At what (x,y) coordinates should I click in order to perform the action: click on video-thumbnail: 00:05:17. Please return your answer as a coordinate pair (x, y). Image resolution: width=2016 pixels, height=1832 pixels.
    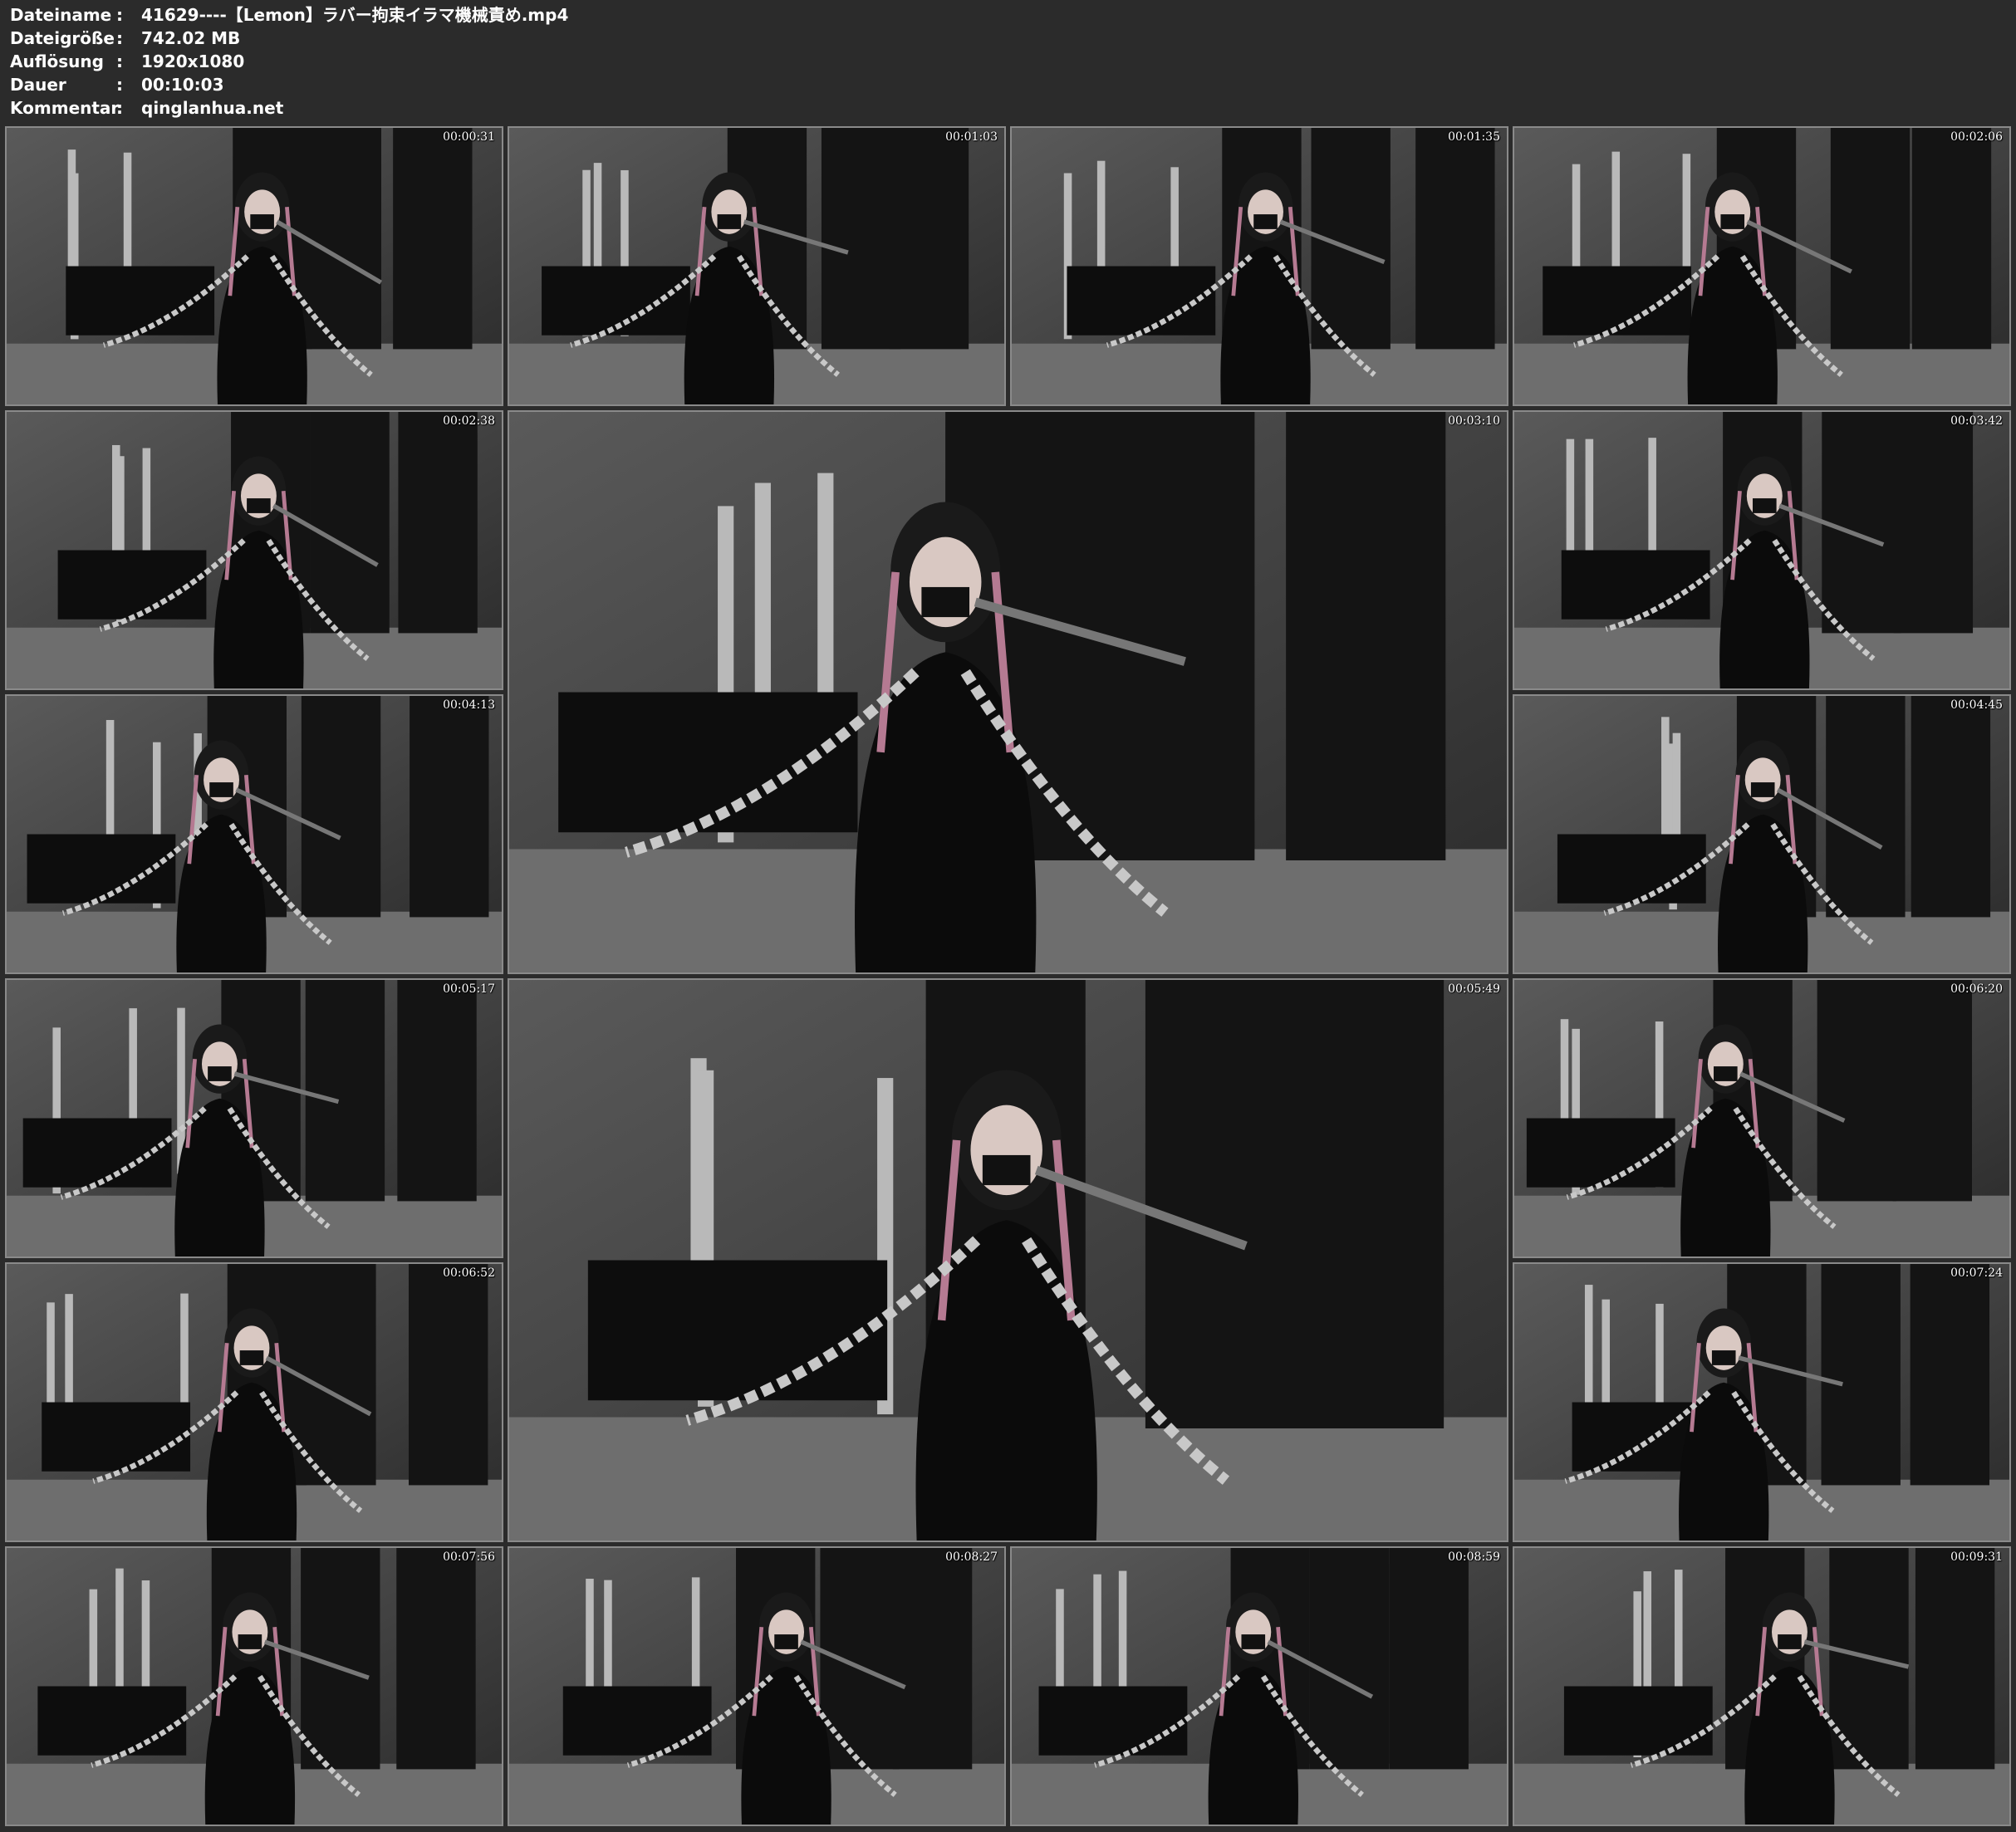
    Looking at the image, I should click on (254, 1118).